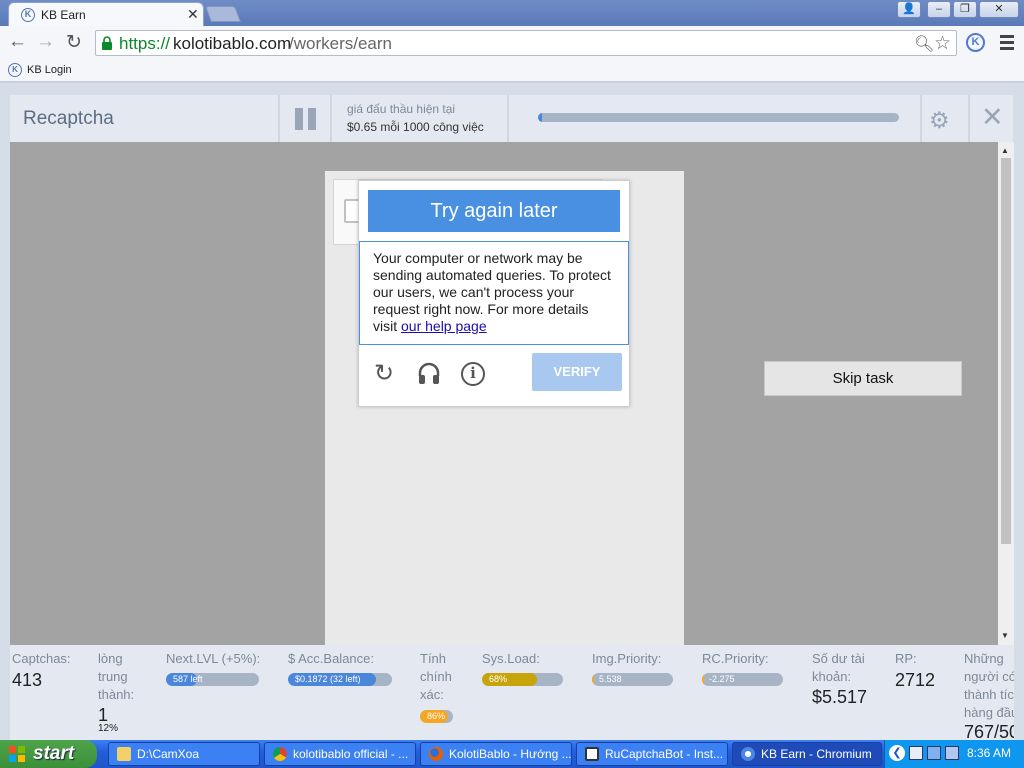 The width and height of the screenshot is (1024, 768). What do you see at coordinates (145, 43) in the screenshot?
I see `url-scheme: https://` at bounding box center [145, 43].